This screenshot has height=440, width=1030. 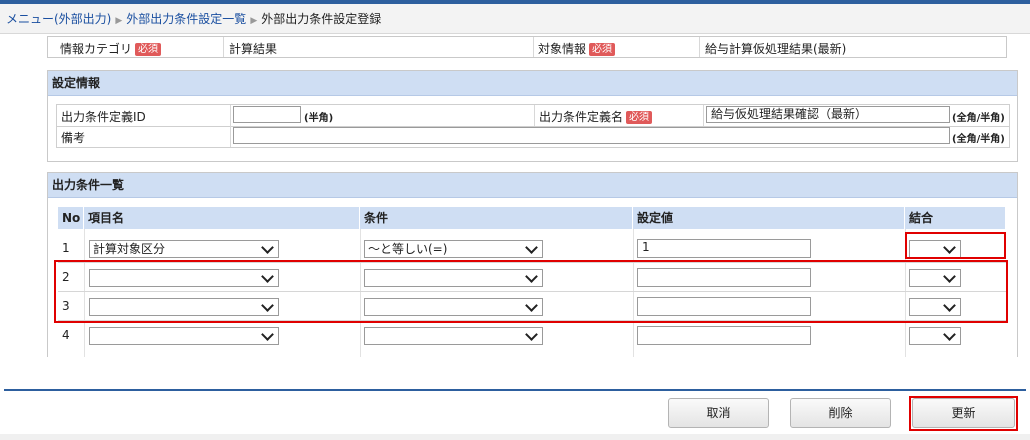 What do you see at coordinates (769, 218) in the screenshot?
I see `col-value: 設定値` at bounding box center [769, 218].